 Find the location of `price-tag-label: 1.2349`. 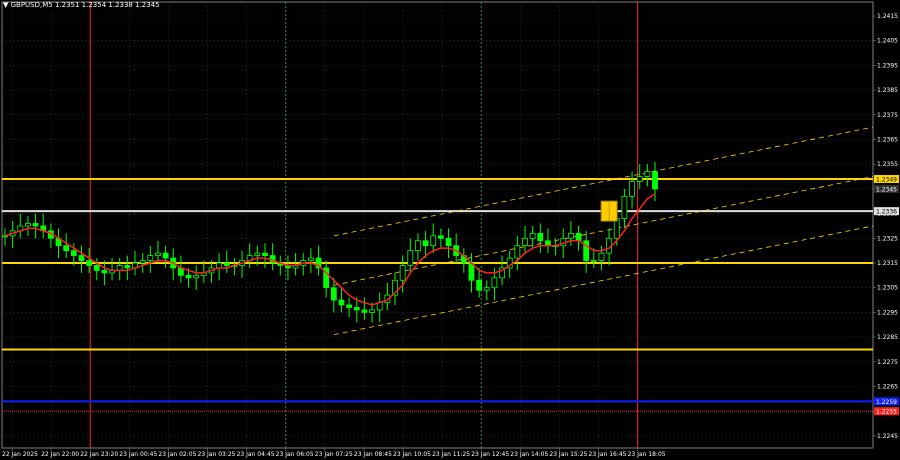

price-tag-label: 1.2349 is located at coordinates (886, 180).